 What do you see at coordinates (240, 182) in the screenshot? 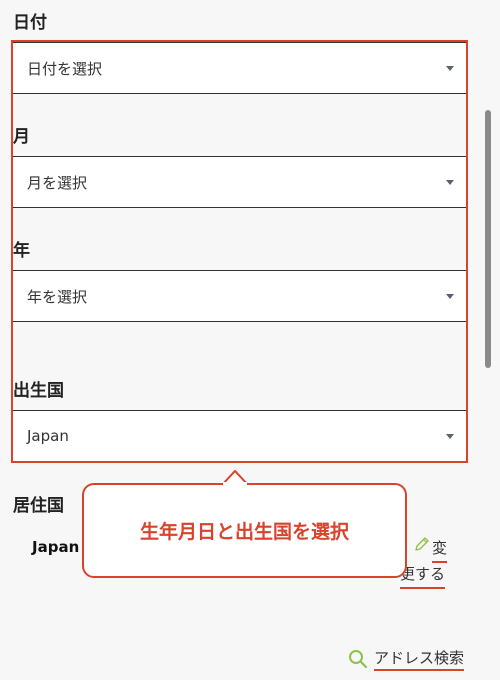
I see `month-select: 月を選択` at bounding box center [240, 182].